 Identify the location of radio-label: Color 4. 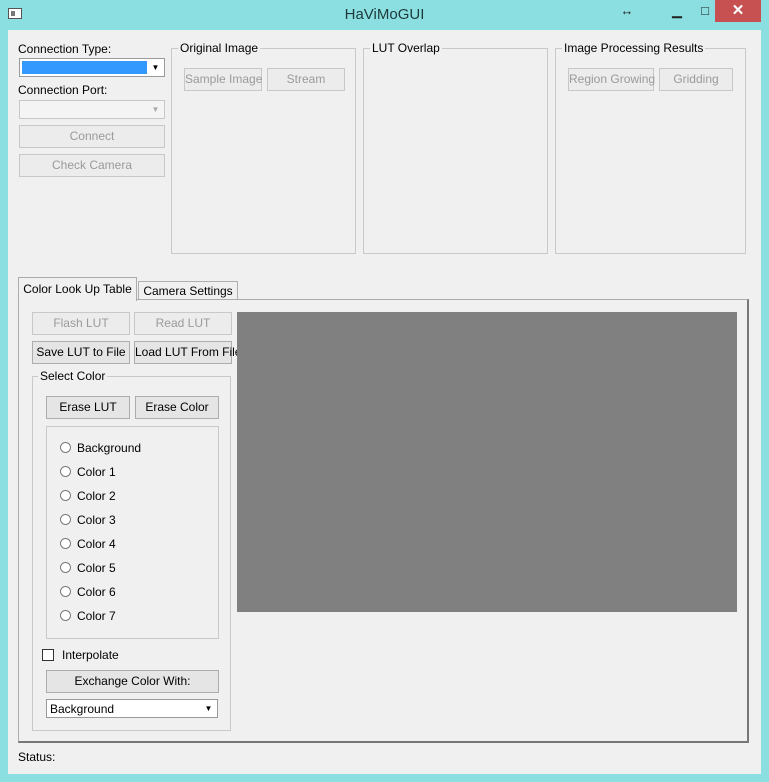
(96, 544).